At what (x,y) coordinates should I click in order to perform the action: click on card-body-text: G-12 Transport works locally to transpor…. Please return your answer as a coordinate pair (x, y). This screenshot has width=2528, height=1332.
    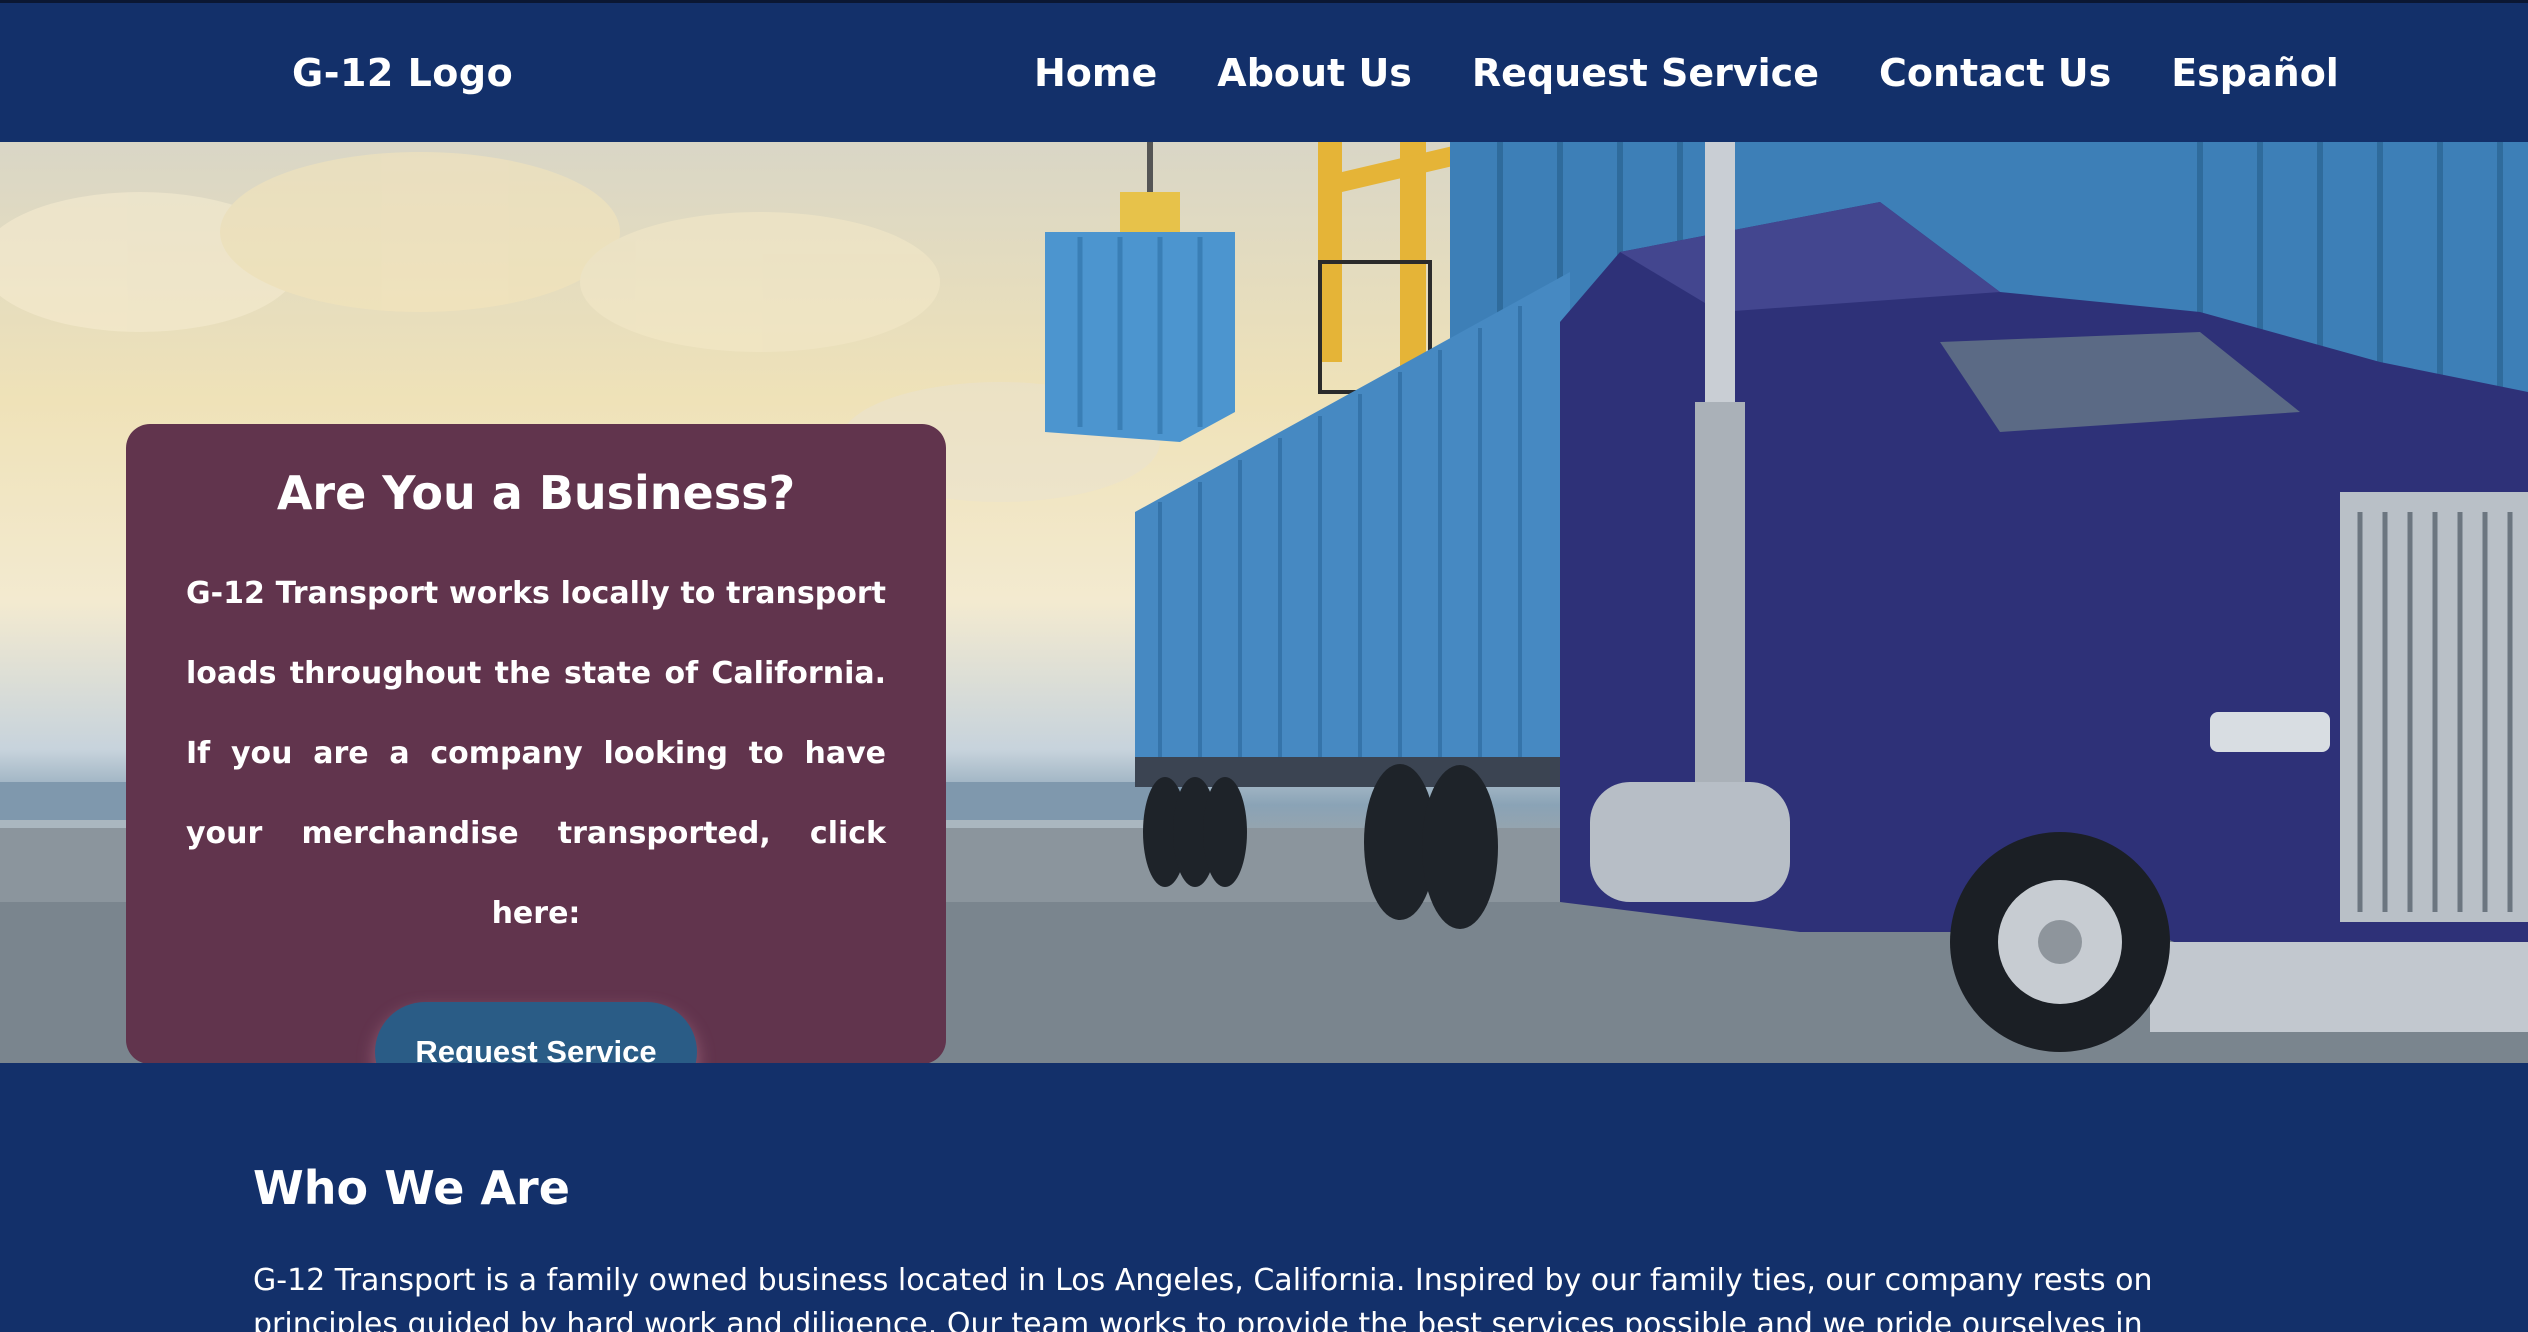
    Looking at the image, I should click on (536, 753).